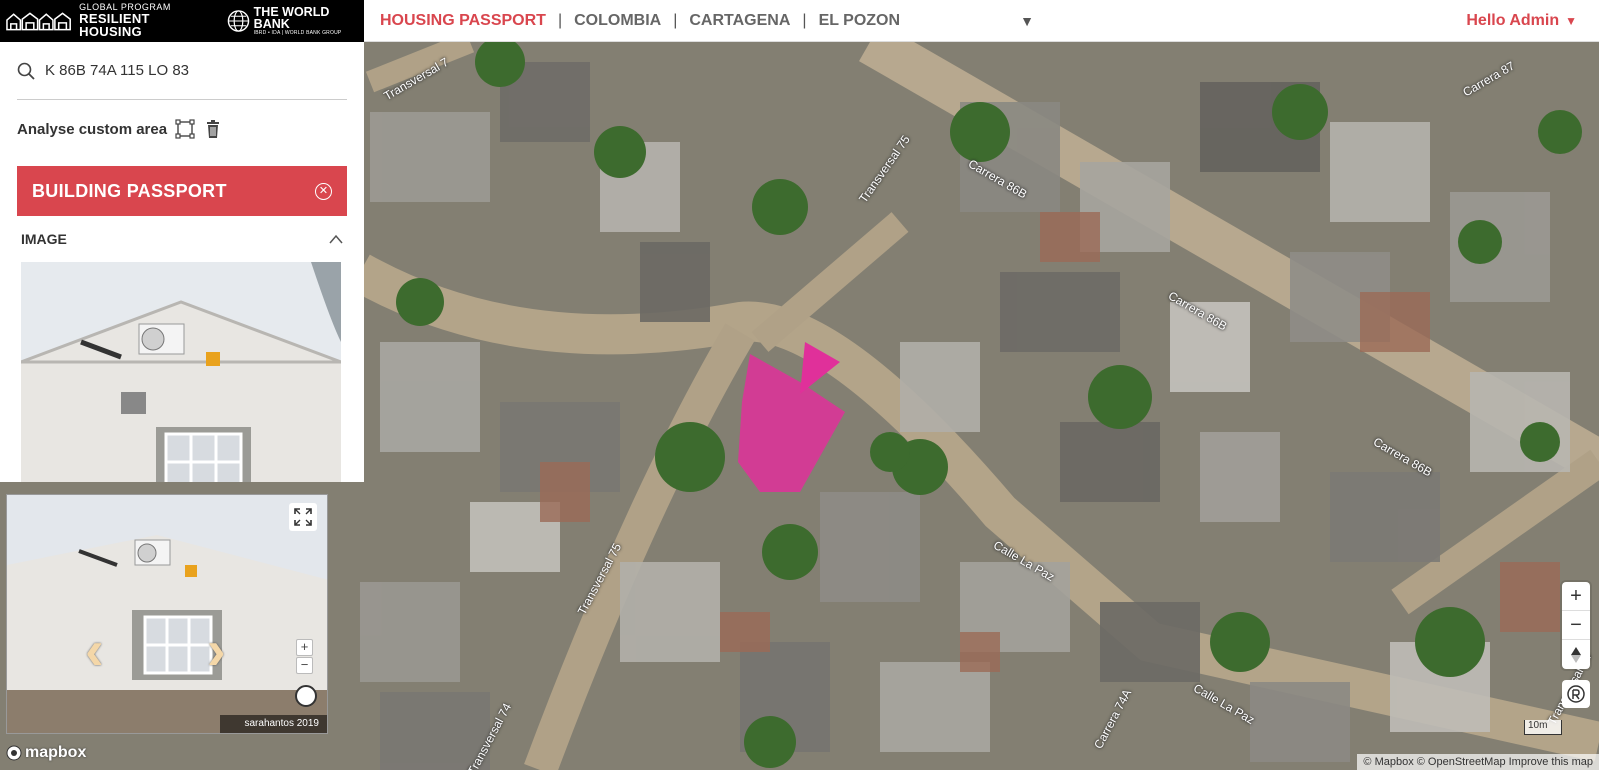  I want to click on draw-polygon-icon, so click(185, 129).